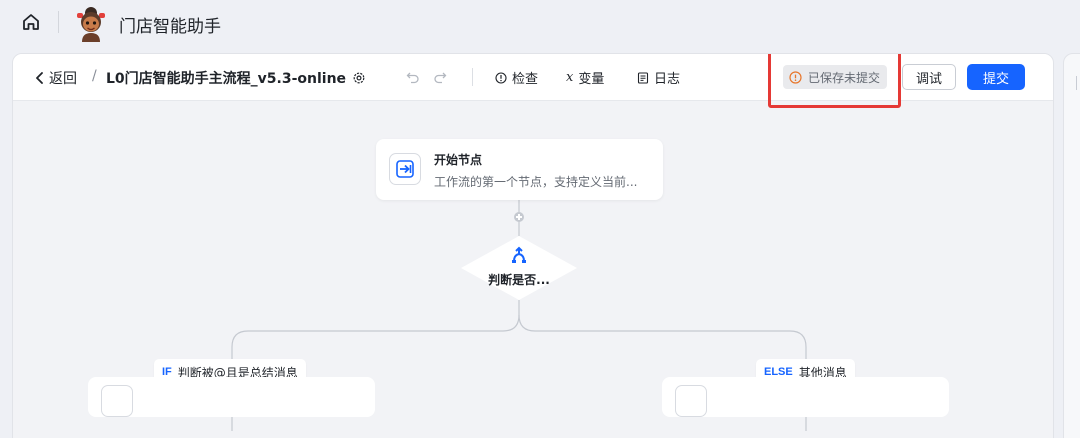 This screenshot has height=438, width=1080. I want to click on check-label: 检查, so click(525, 79).